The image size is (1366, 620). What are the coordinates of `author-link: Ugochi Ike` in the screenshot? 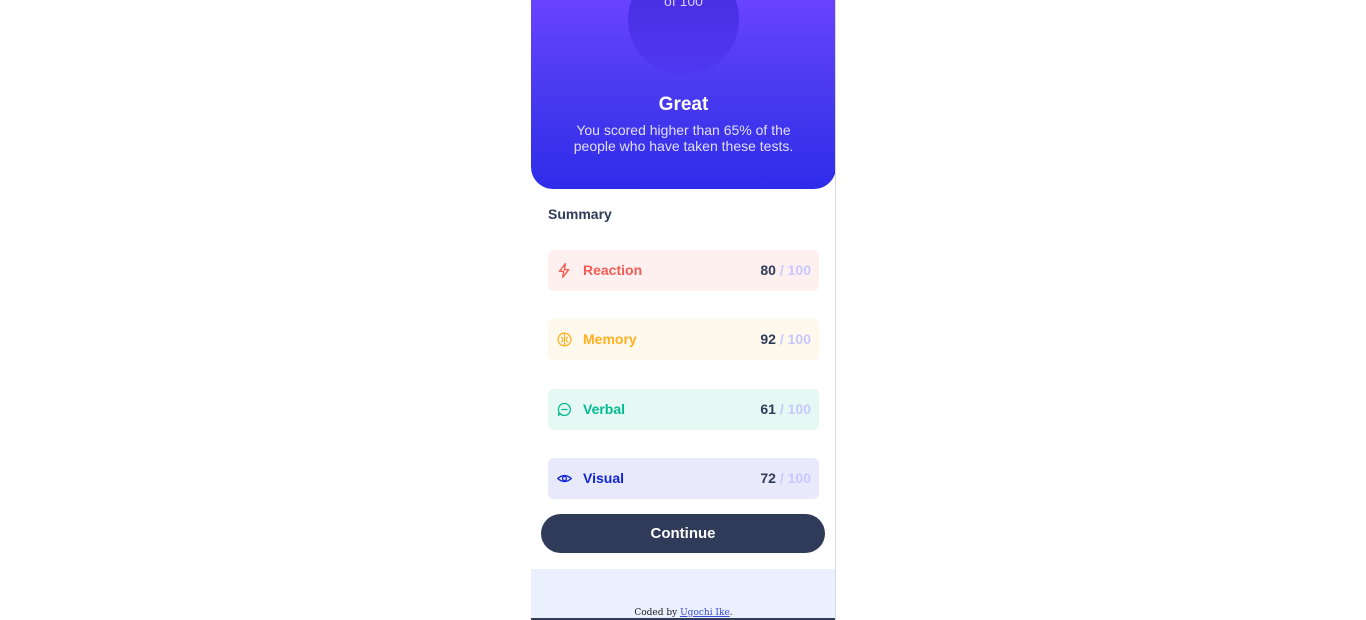 It's located at (705, 613).